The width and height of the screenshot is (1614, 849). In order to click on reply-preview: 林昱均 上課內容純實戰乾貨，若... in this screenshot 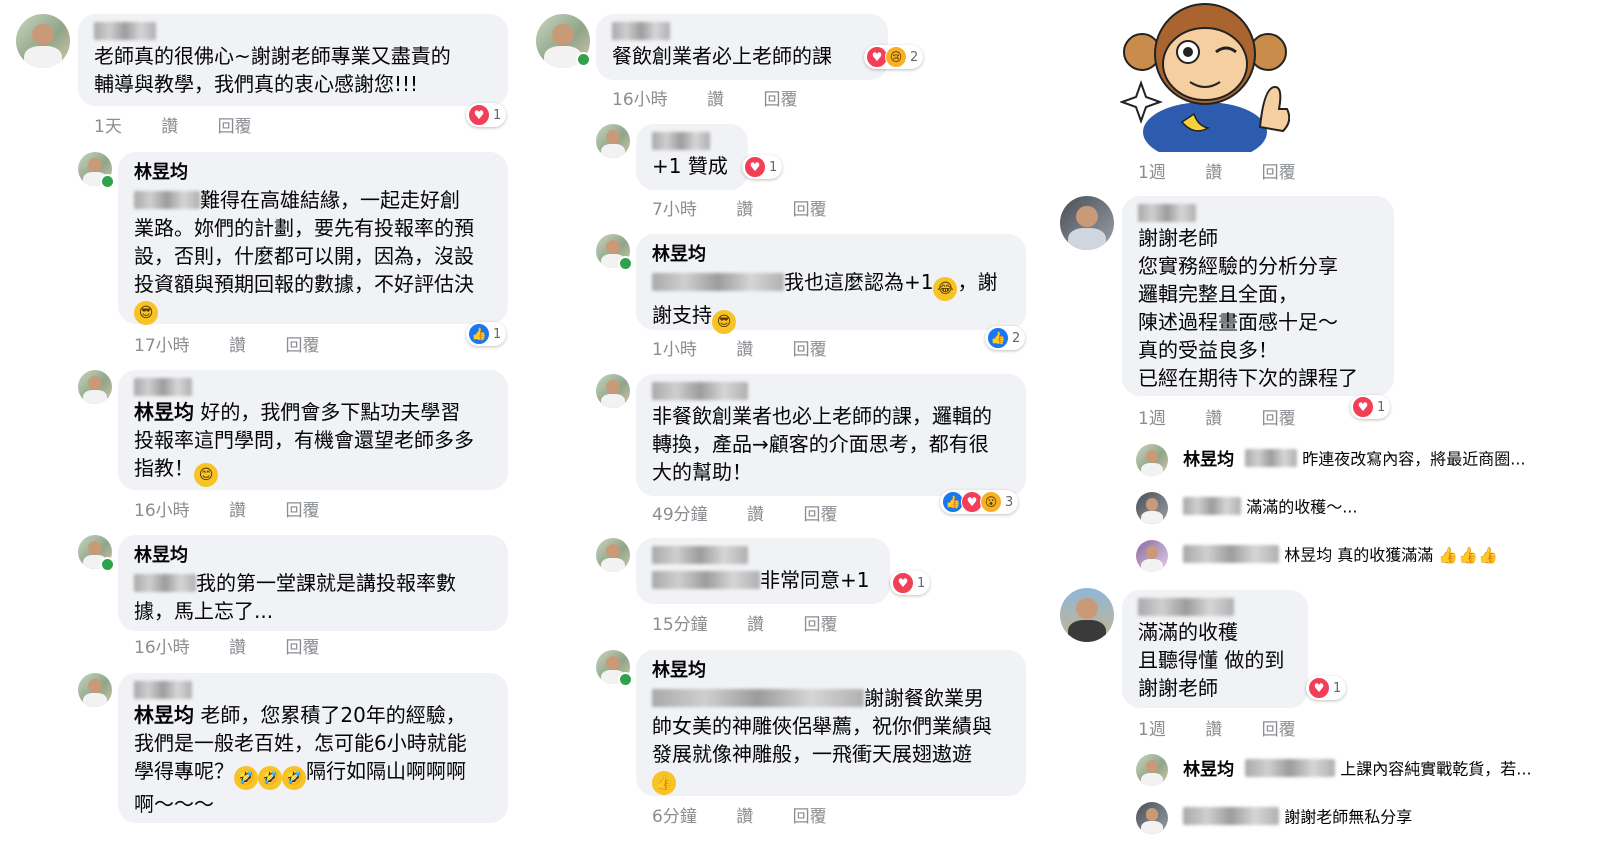, I will do `click(1334, 770)`.